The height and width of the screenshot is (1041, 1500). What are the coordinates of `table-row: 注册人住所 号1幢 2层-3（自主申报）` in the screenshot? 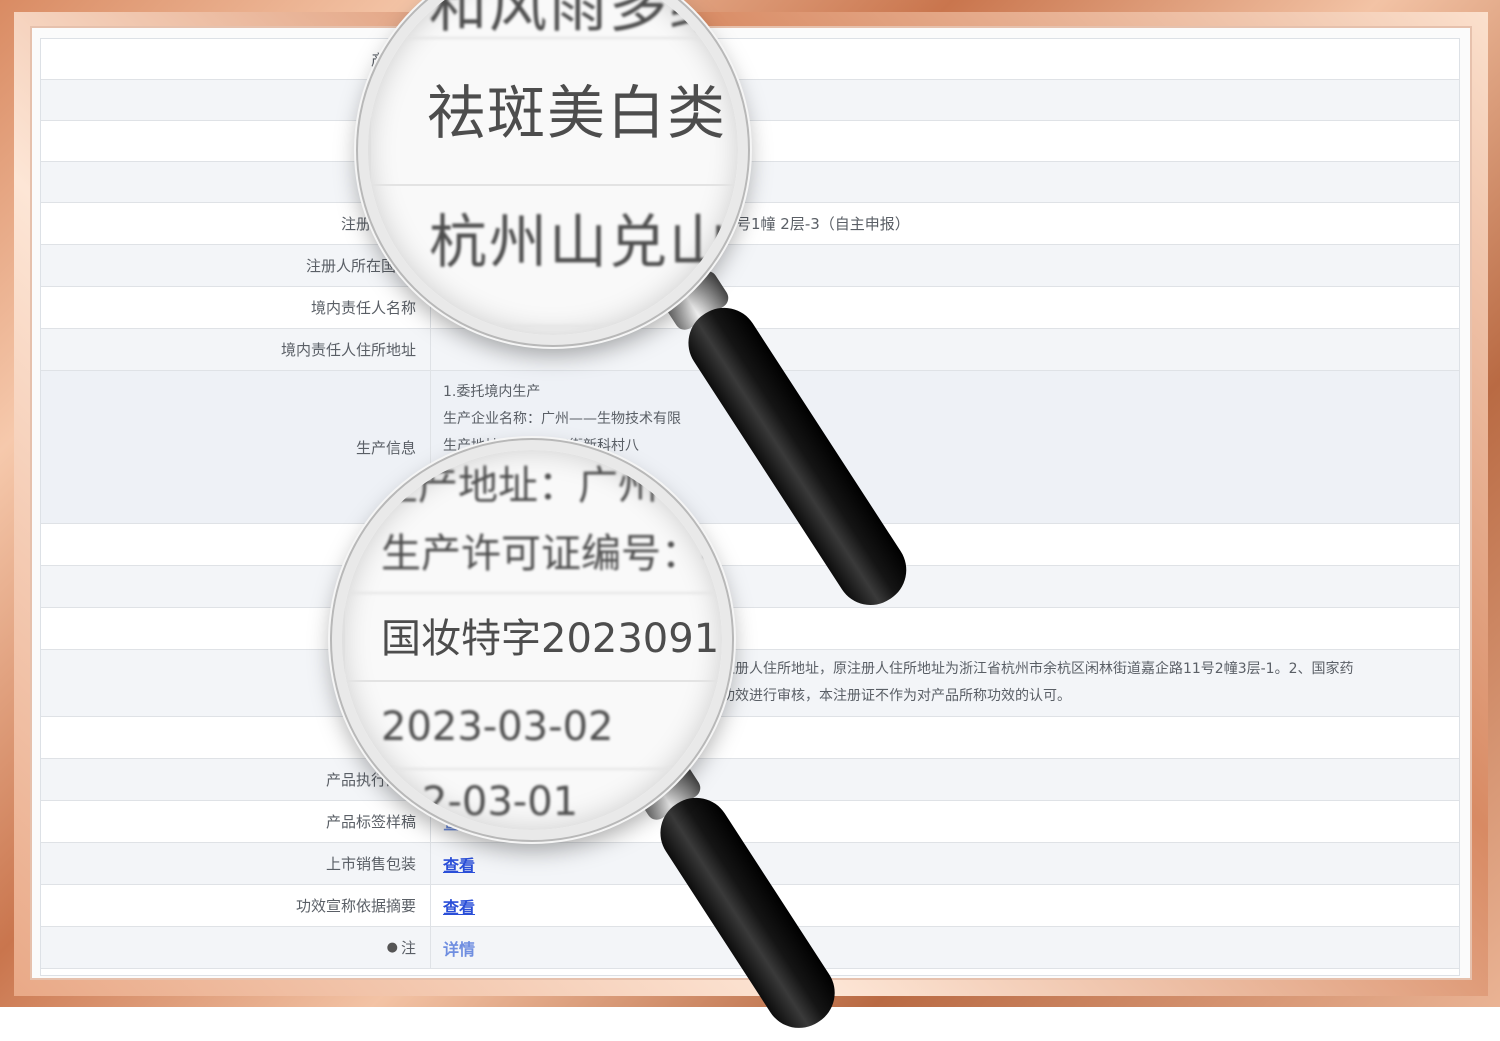 It's located at (750, 224).